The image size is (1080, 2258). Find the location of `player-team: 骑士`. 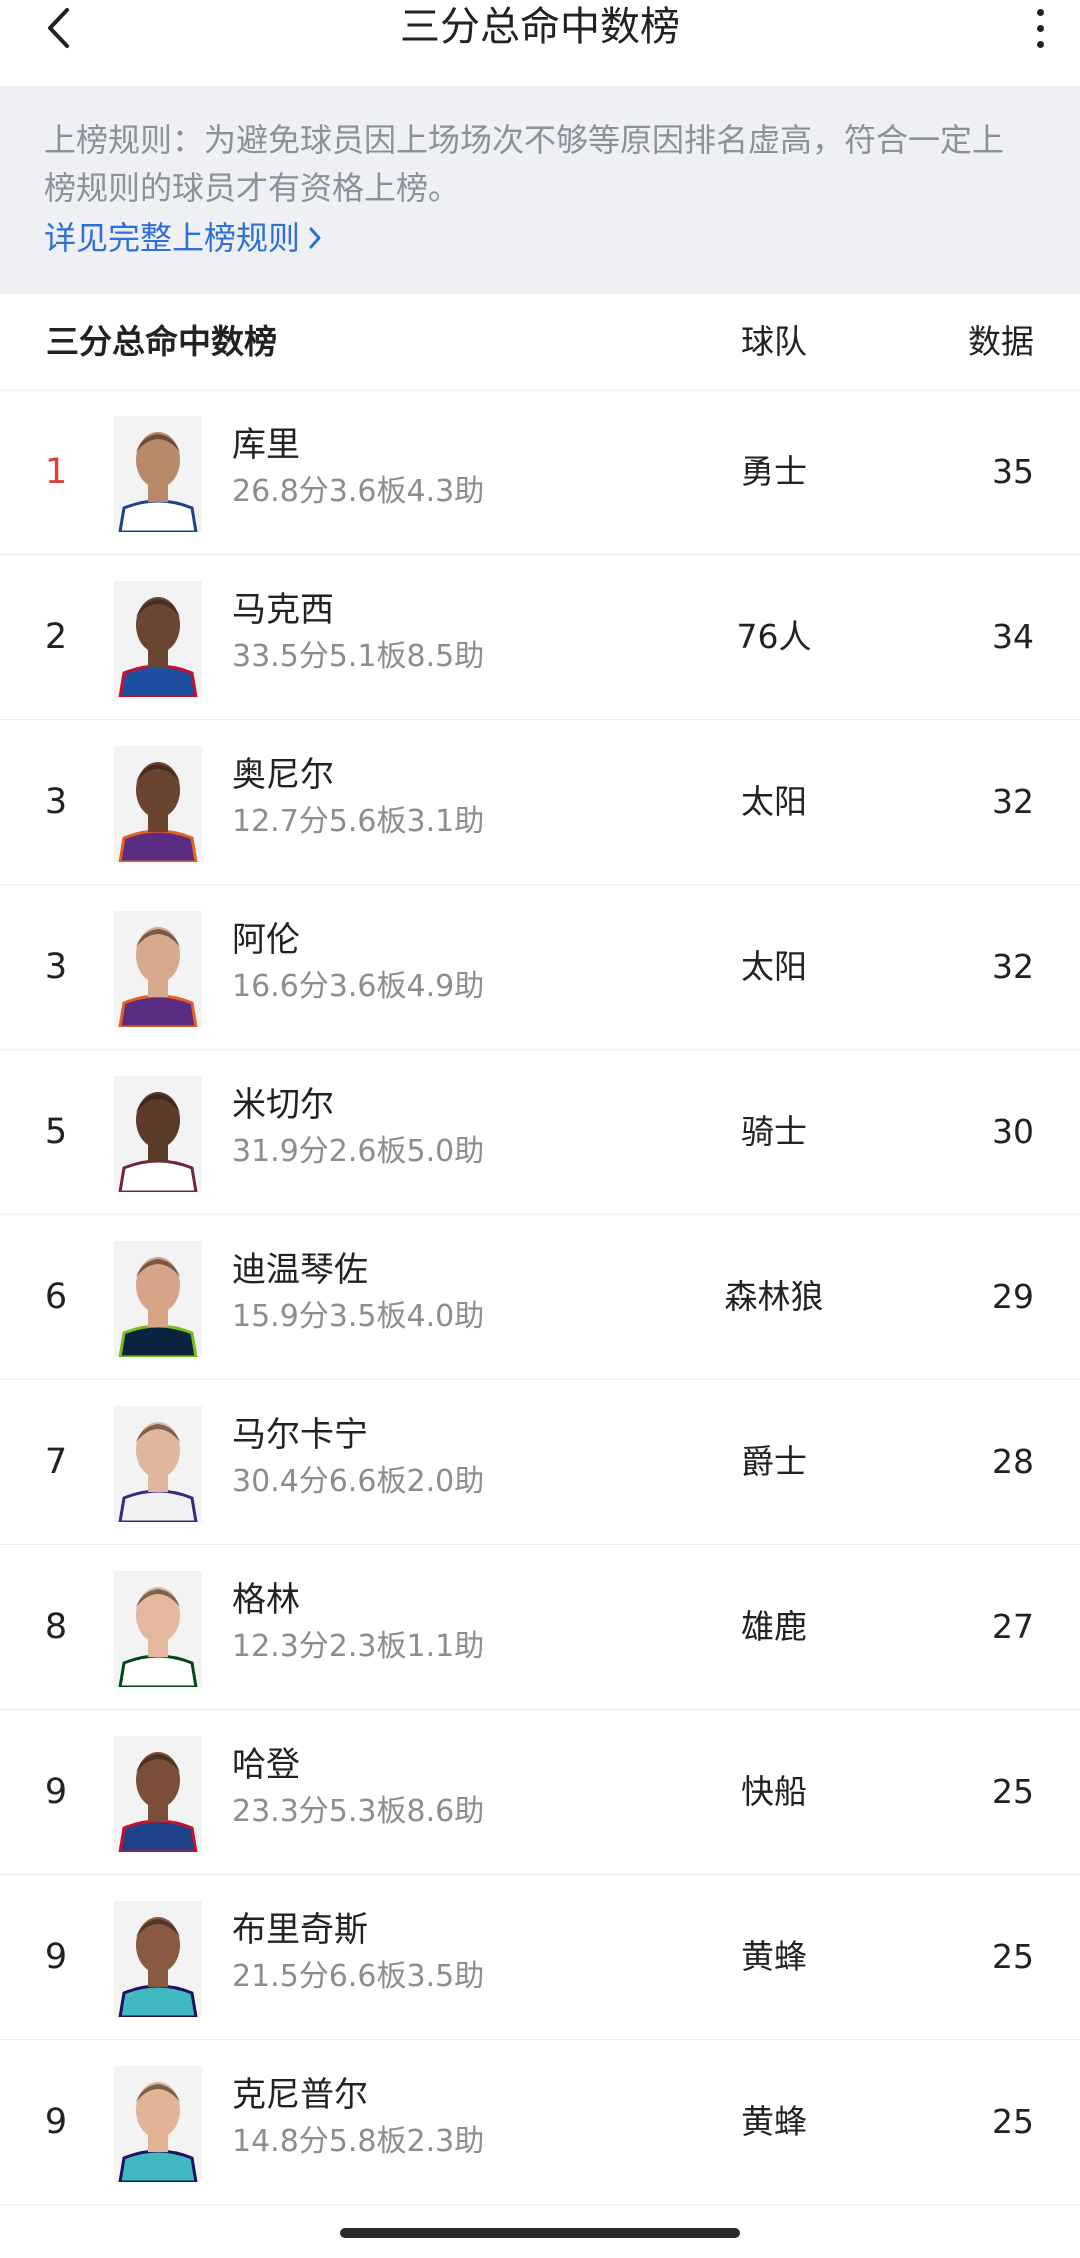

player-team: 骑士 is located at coordinates (774, 1131).